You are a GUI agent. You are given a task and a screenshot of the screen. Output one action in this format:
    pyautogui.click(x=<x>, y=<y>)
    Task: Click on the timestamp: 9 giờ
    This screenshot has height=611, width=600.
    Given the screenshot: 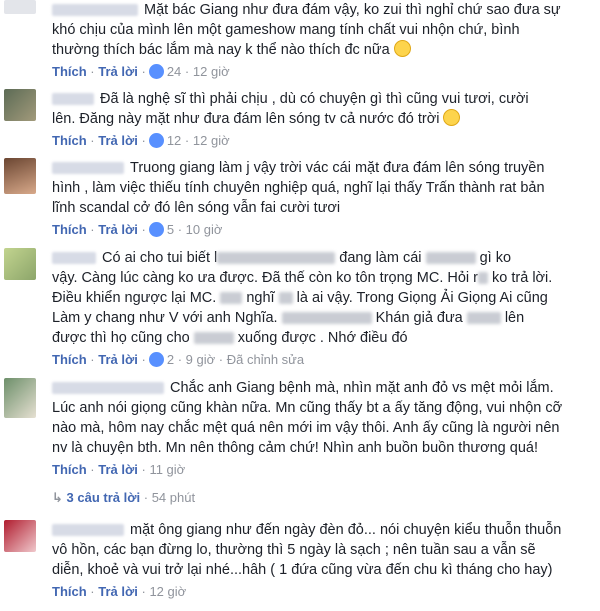 What is the action you would take?
    pyautogui.click(x=201, y=359)
    